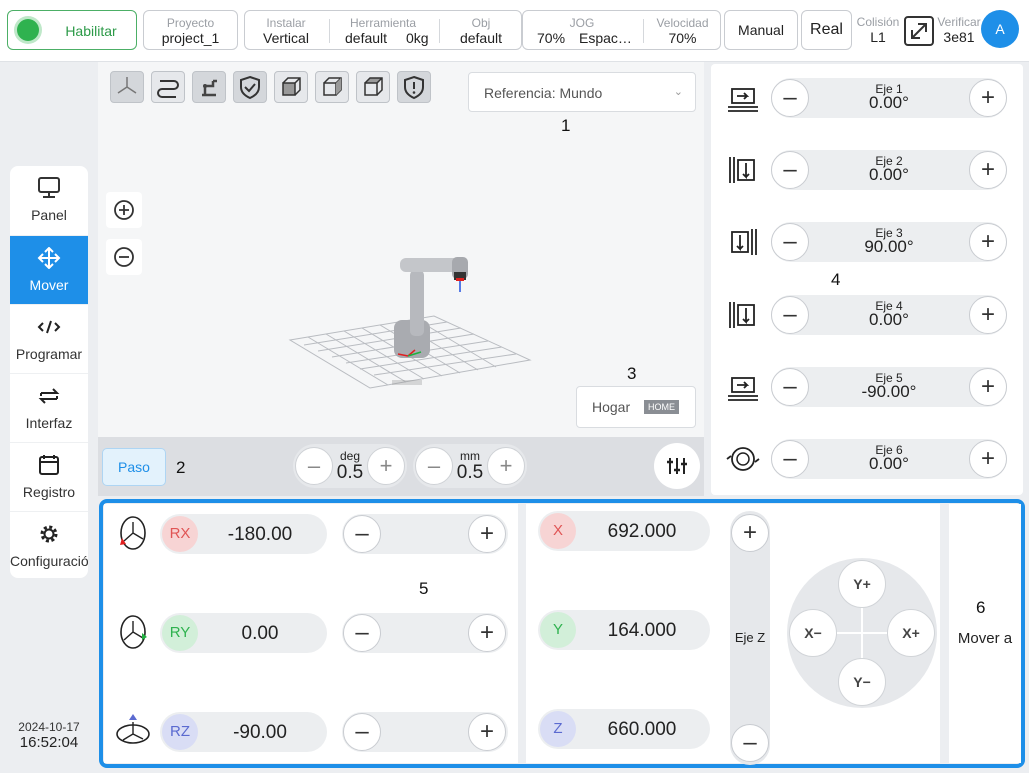 This screenshot has height=773, width=1029. I want to click on tool-value: default, so click(366, 38).